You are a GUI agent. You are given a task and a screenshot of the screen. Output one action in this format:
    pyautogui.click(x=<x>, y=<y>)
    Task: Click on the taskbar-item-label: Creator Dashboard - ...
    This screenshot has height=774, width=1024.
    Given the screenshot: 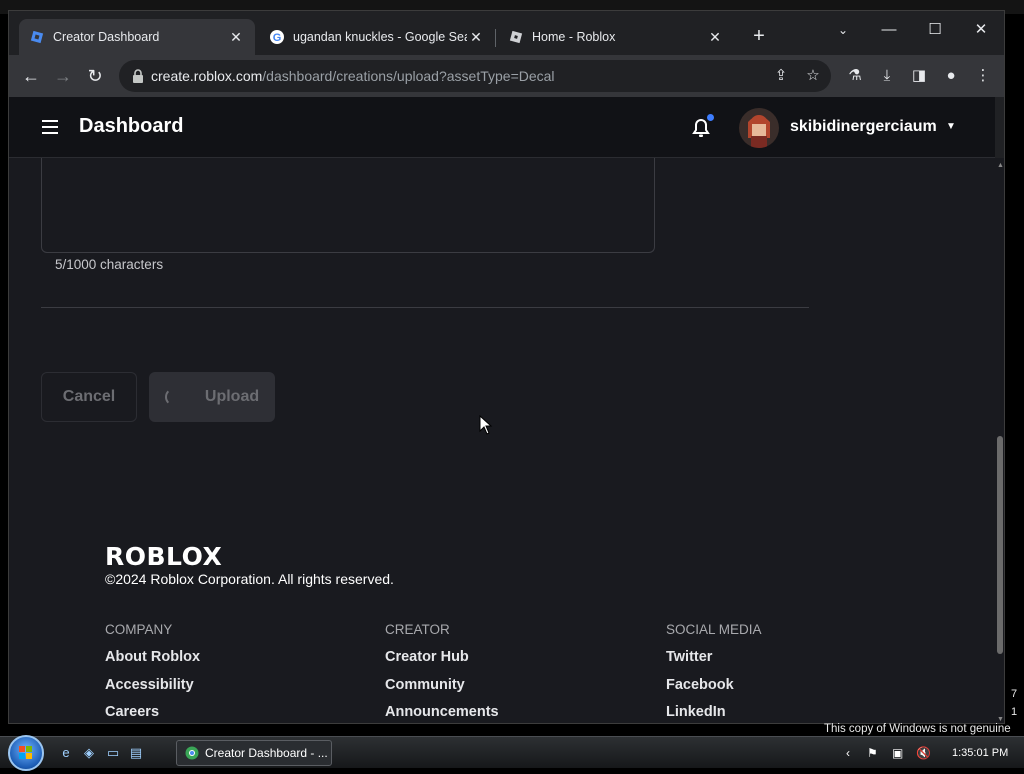 What is the action you would take?
    pyautogui.click(x=266, y=753)
    